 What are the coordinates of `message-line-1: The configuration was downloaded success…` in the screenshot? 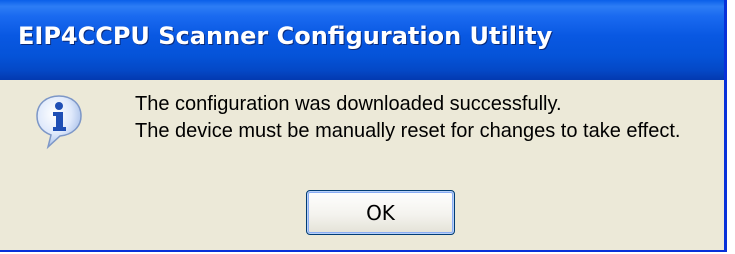 It's located at (348, 104).